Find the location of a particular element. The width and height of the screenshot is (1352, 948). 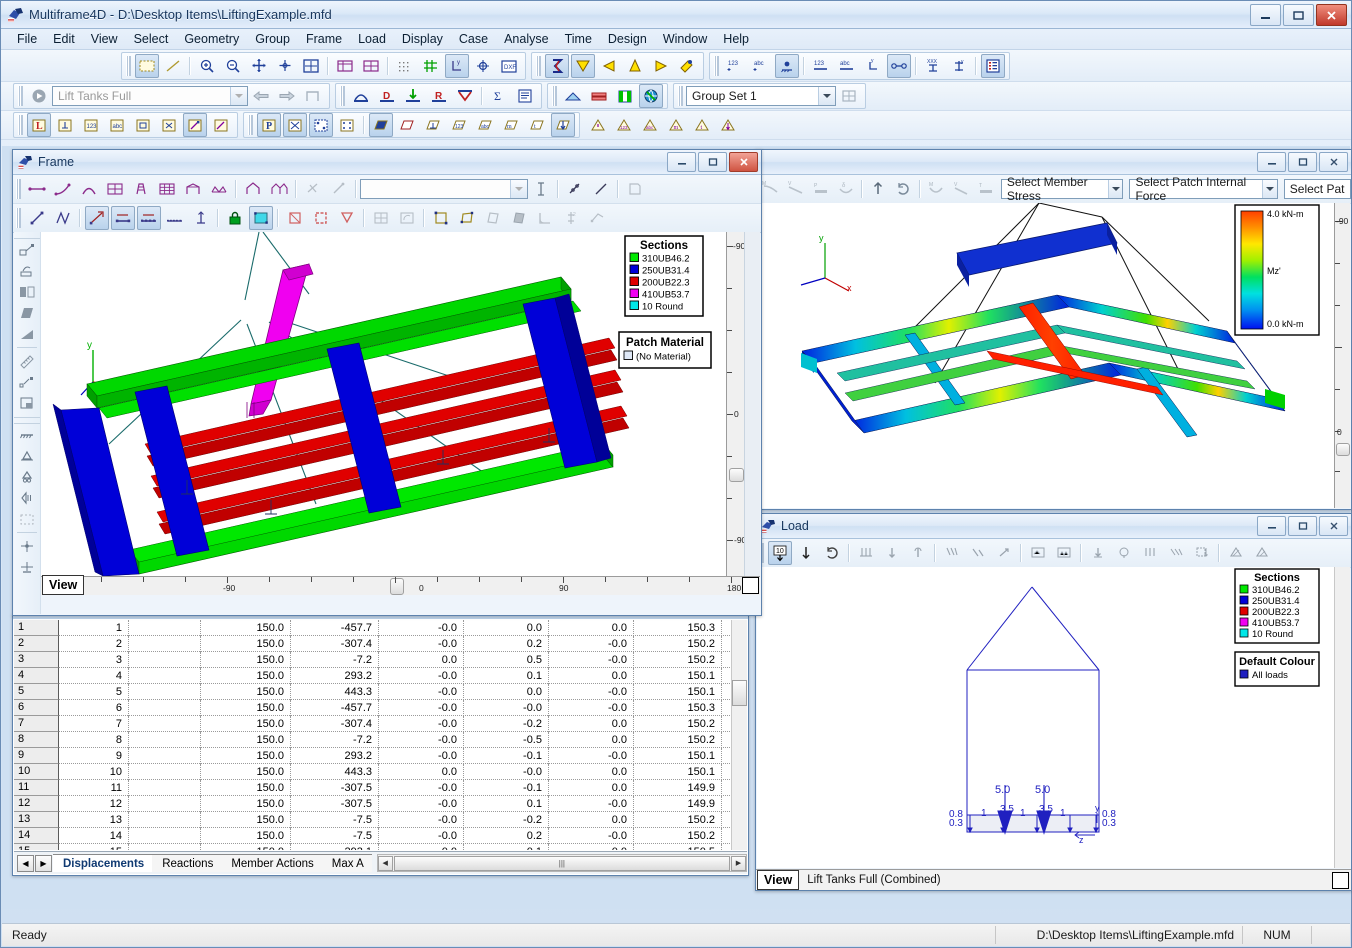

dxf-export-icon: DXF is located at coordinates (509, 66).